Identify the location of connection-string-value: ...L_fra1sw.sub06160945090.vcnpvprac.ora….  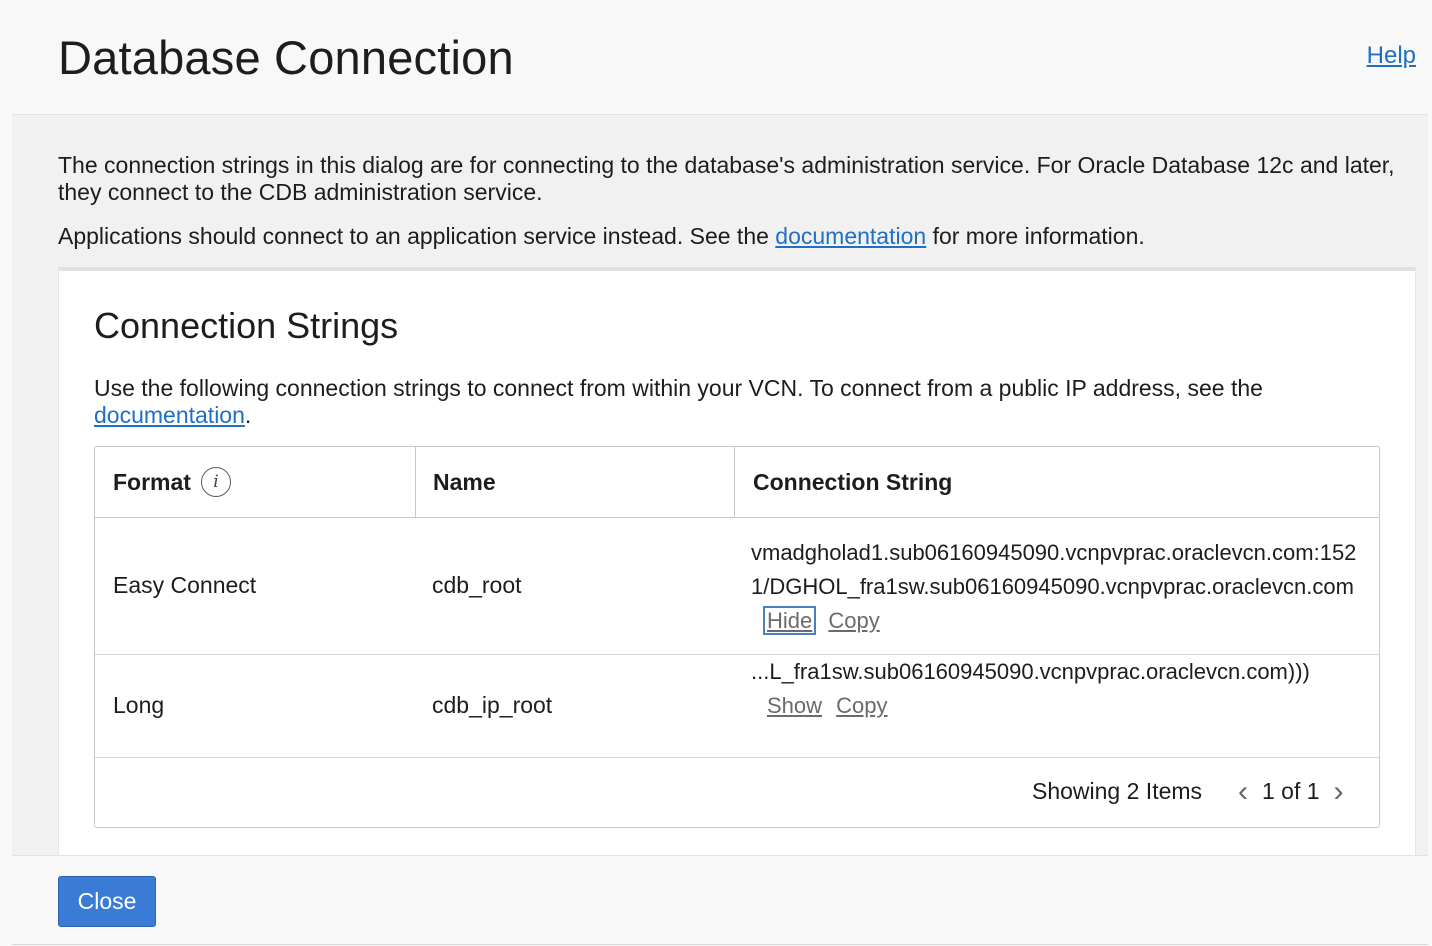
(1030, 671).